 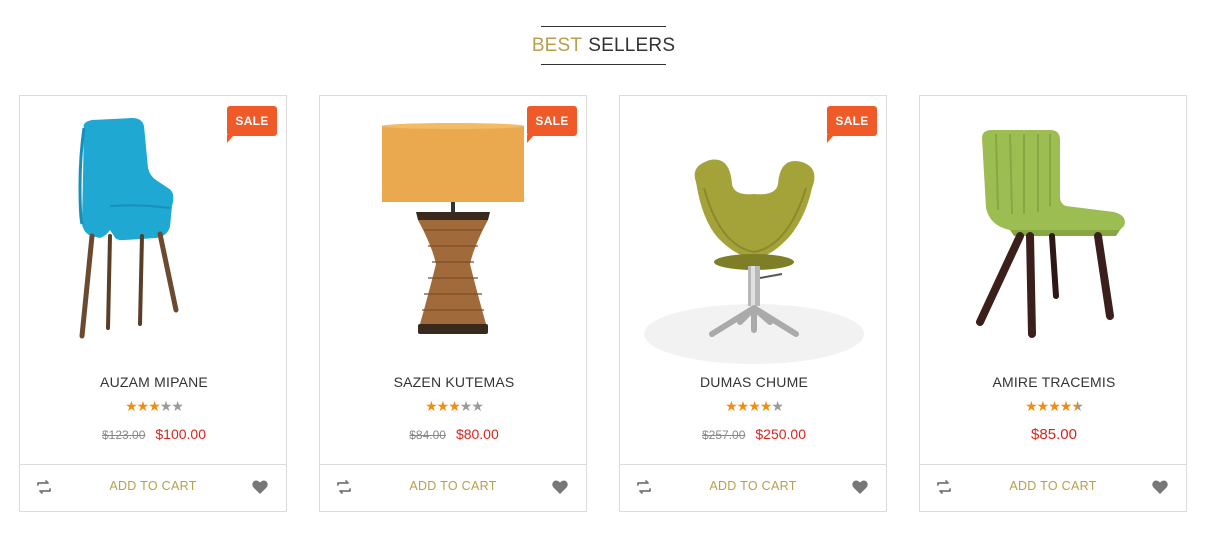 What do you see at coordinates (1054, 382) in the screenshot?
I see `product-name: AMIRE TRACEMIS` at bounding box center [1054, 382].